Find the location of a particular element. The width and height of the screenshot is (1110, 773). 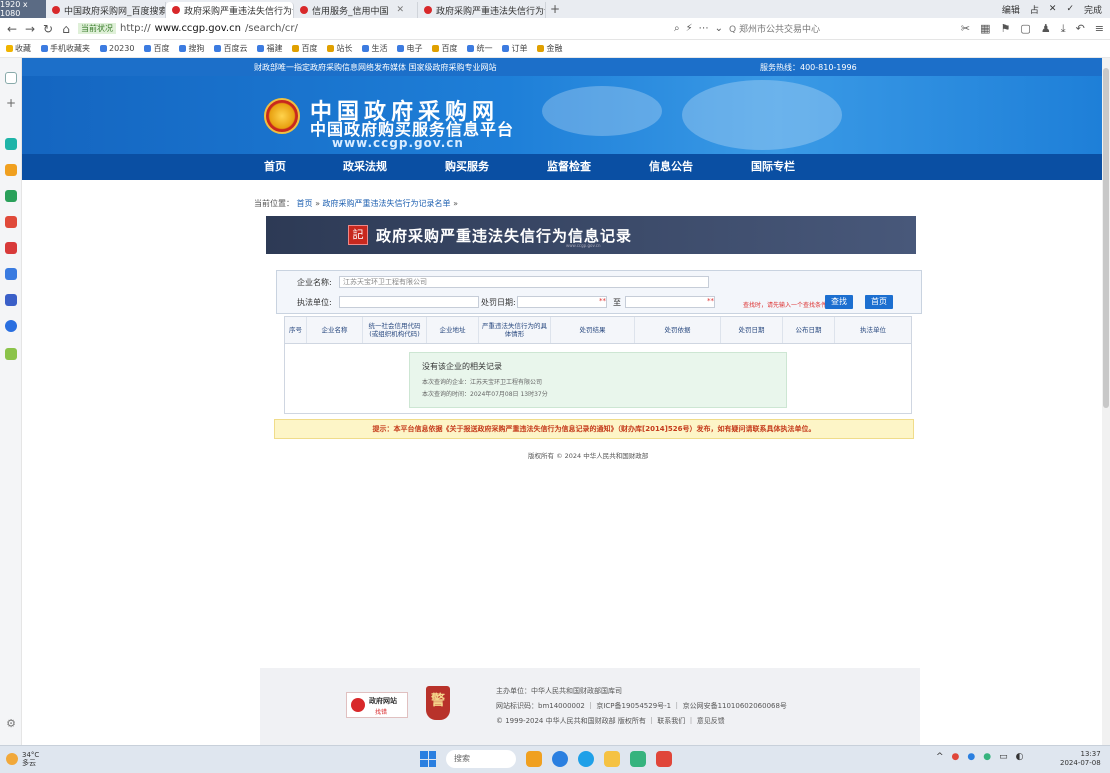

company-name-input: 江苏天宝环卫工程有限公司 is located at coordinates (524, 282).